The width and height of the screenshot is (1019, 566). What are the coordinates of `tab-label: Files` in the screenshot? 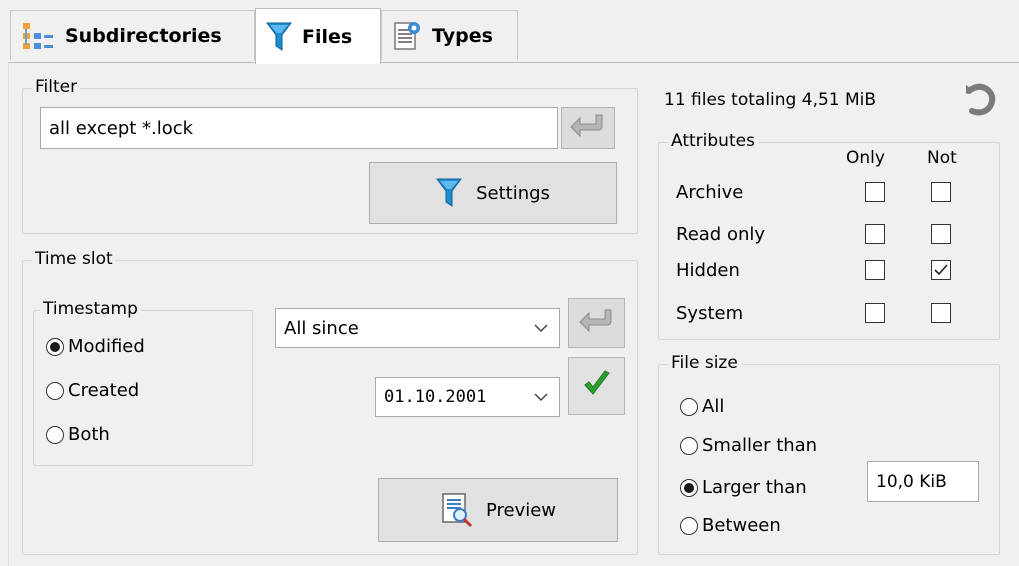 It's located at (327, 36).